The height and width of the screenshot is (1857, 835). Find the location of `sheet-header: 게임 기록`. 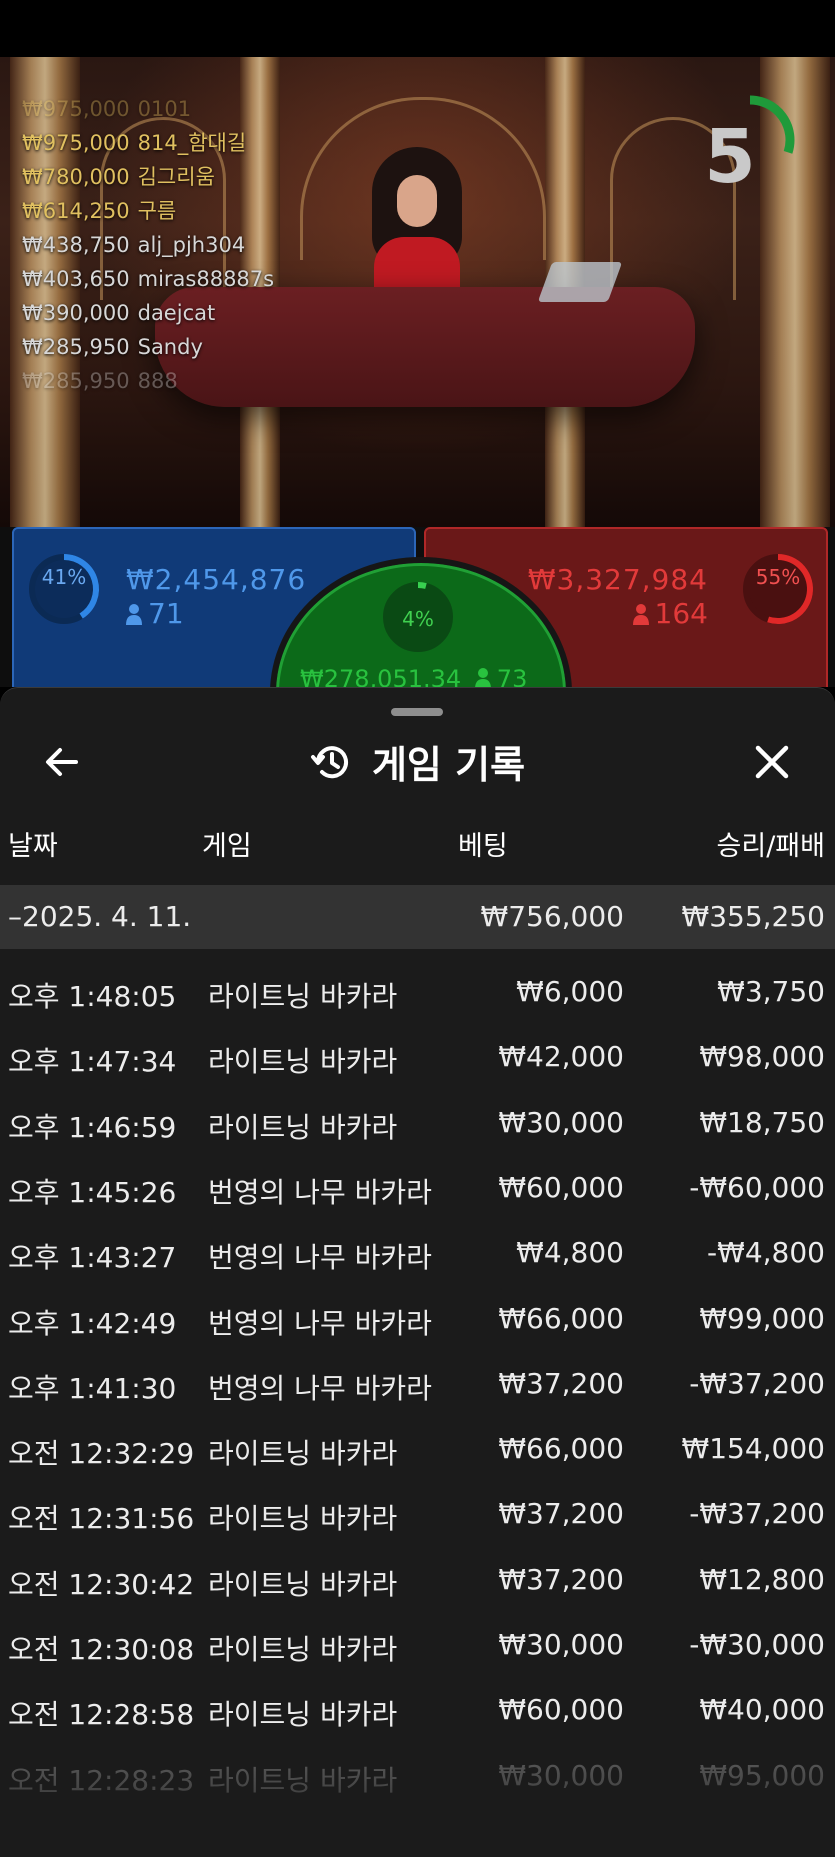

sheet-header: 게임 기록 is located at coordinates (417, 762).